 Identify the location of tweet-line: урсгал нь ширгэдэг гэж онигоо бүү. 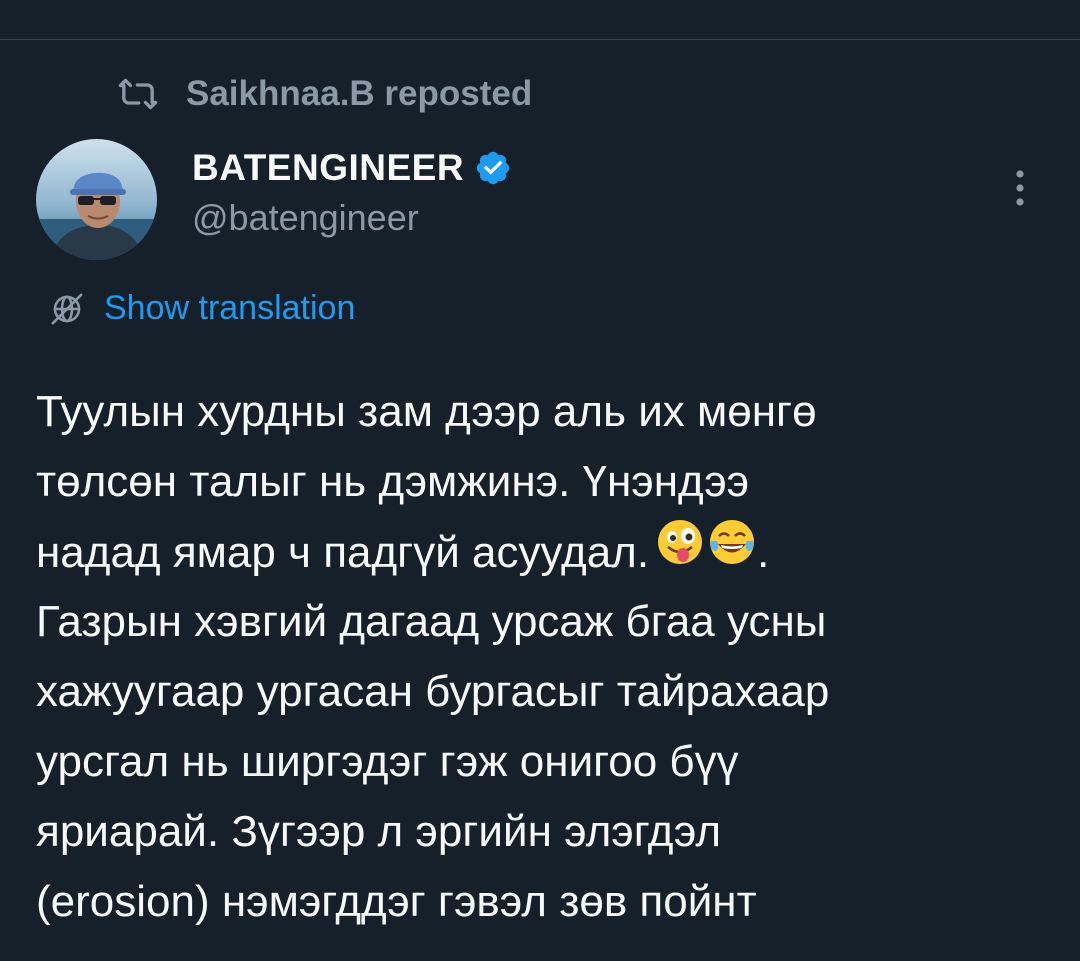
(387, 761).